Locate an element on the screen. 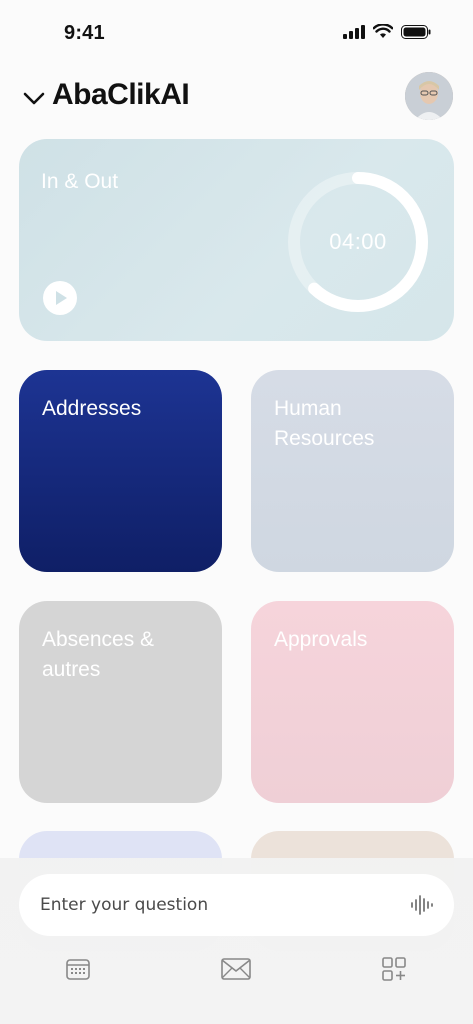 This screenshot has height=1024, width=473. status-bar: 9:41 is located at coordinates (236, 35).